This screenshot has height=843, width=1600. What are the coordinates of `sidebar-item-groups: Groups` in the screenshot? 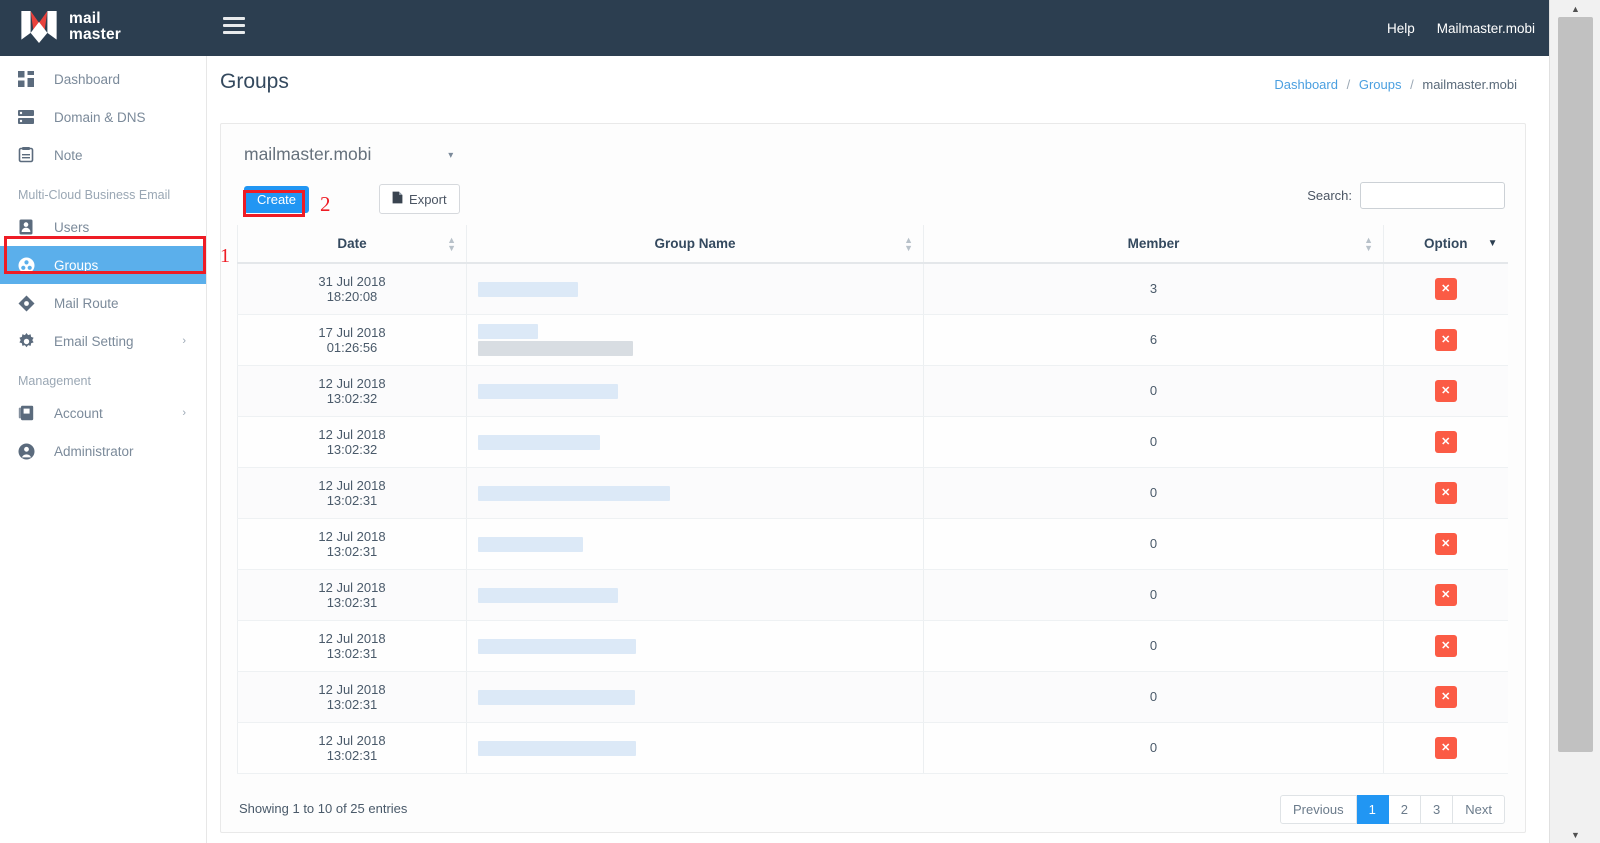 It's located at (103, 265).